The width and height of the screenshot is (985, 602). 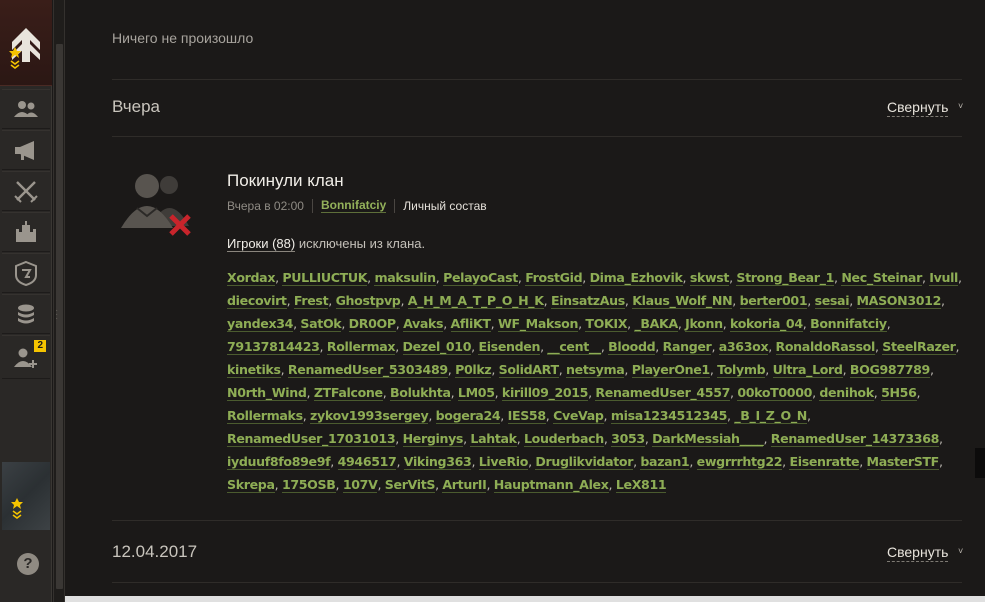 What do you see at coordinates (273, 347) in the screenshot?
I see `player-link: 79137814423` at bounding box center [273, 347].